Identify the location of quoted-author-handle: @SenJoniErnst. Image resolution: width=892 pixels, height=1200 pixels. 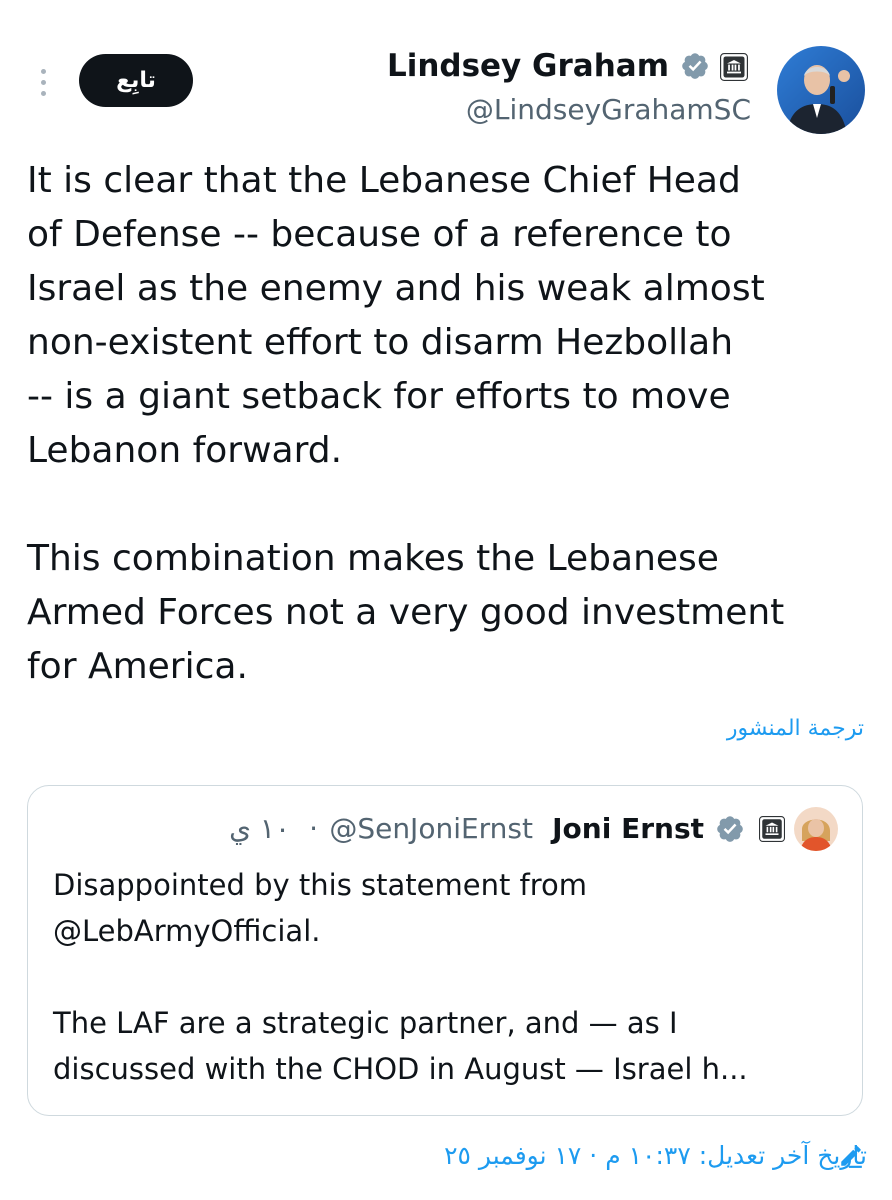
(431, 829).